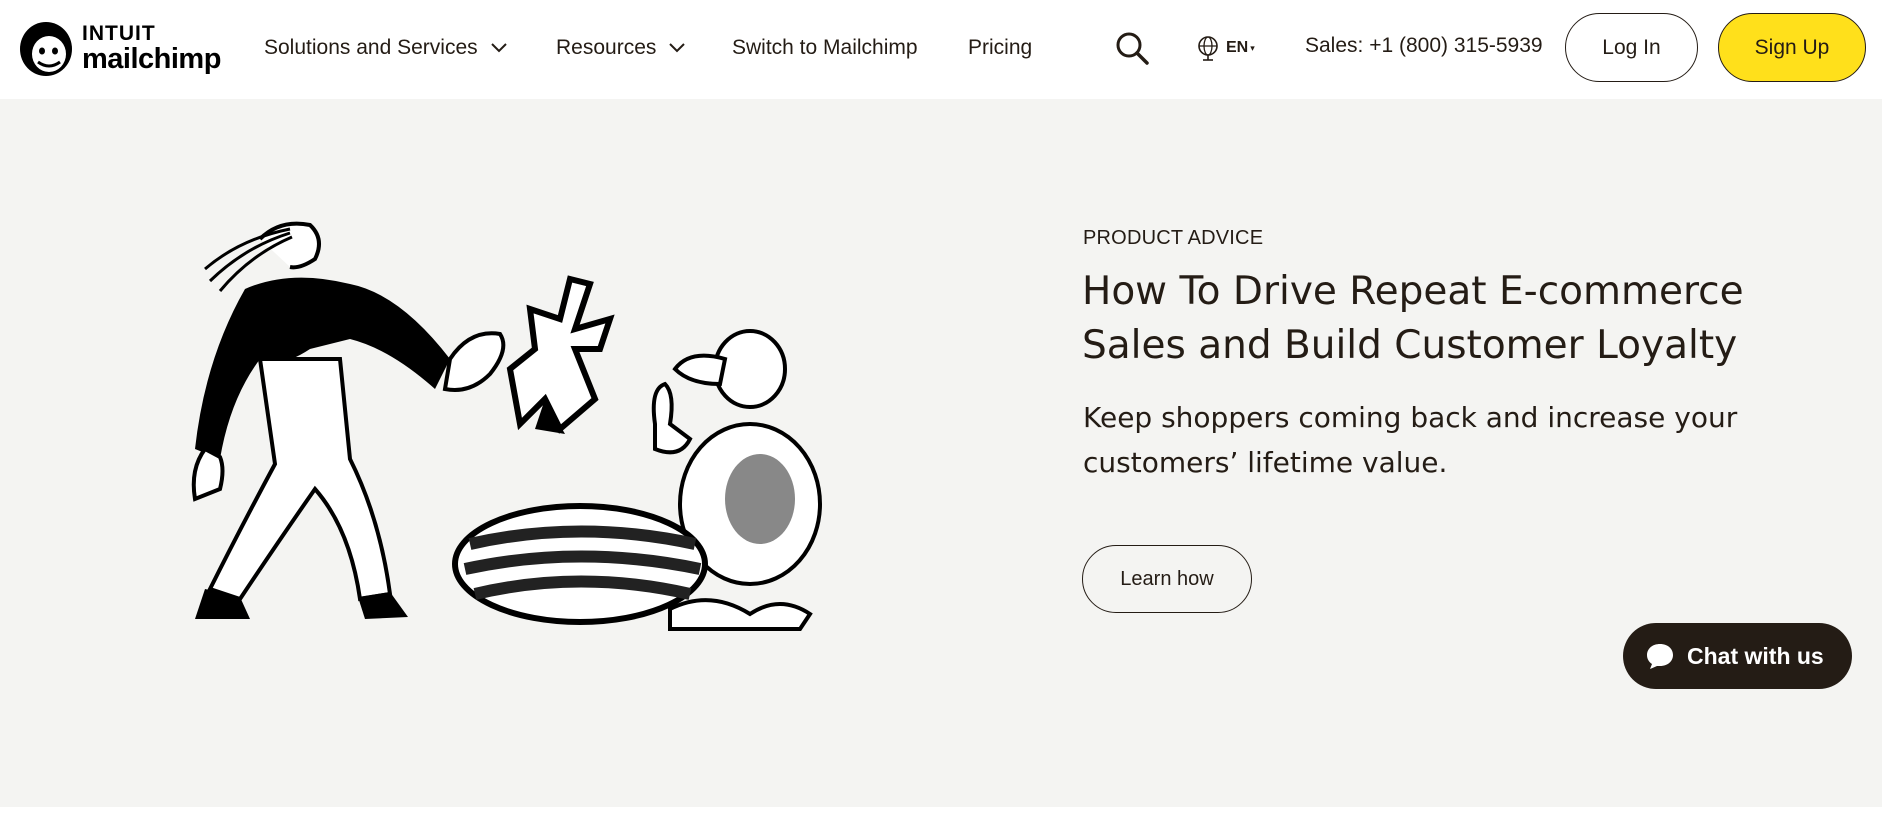  What do you see at coordinates (606, 47) in the screenshot?
I see `nav-label: Resources` at bounding box center [606, 47].